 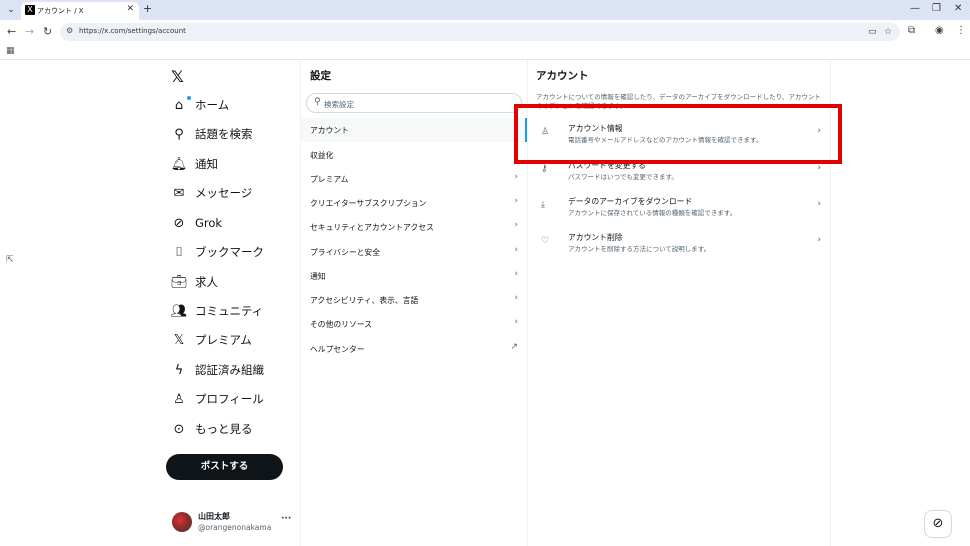 I want to click on account-item-sub: 電話番号やメールアドレスなどのアカウント情報を確認できます。, so click(x=665, y=140).